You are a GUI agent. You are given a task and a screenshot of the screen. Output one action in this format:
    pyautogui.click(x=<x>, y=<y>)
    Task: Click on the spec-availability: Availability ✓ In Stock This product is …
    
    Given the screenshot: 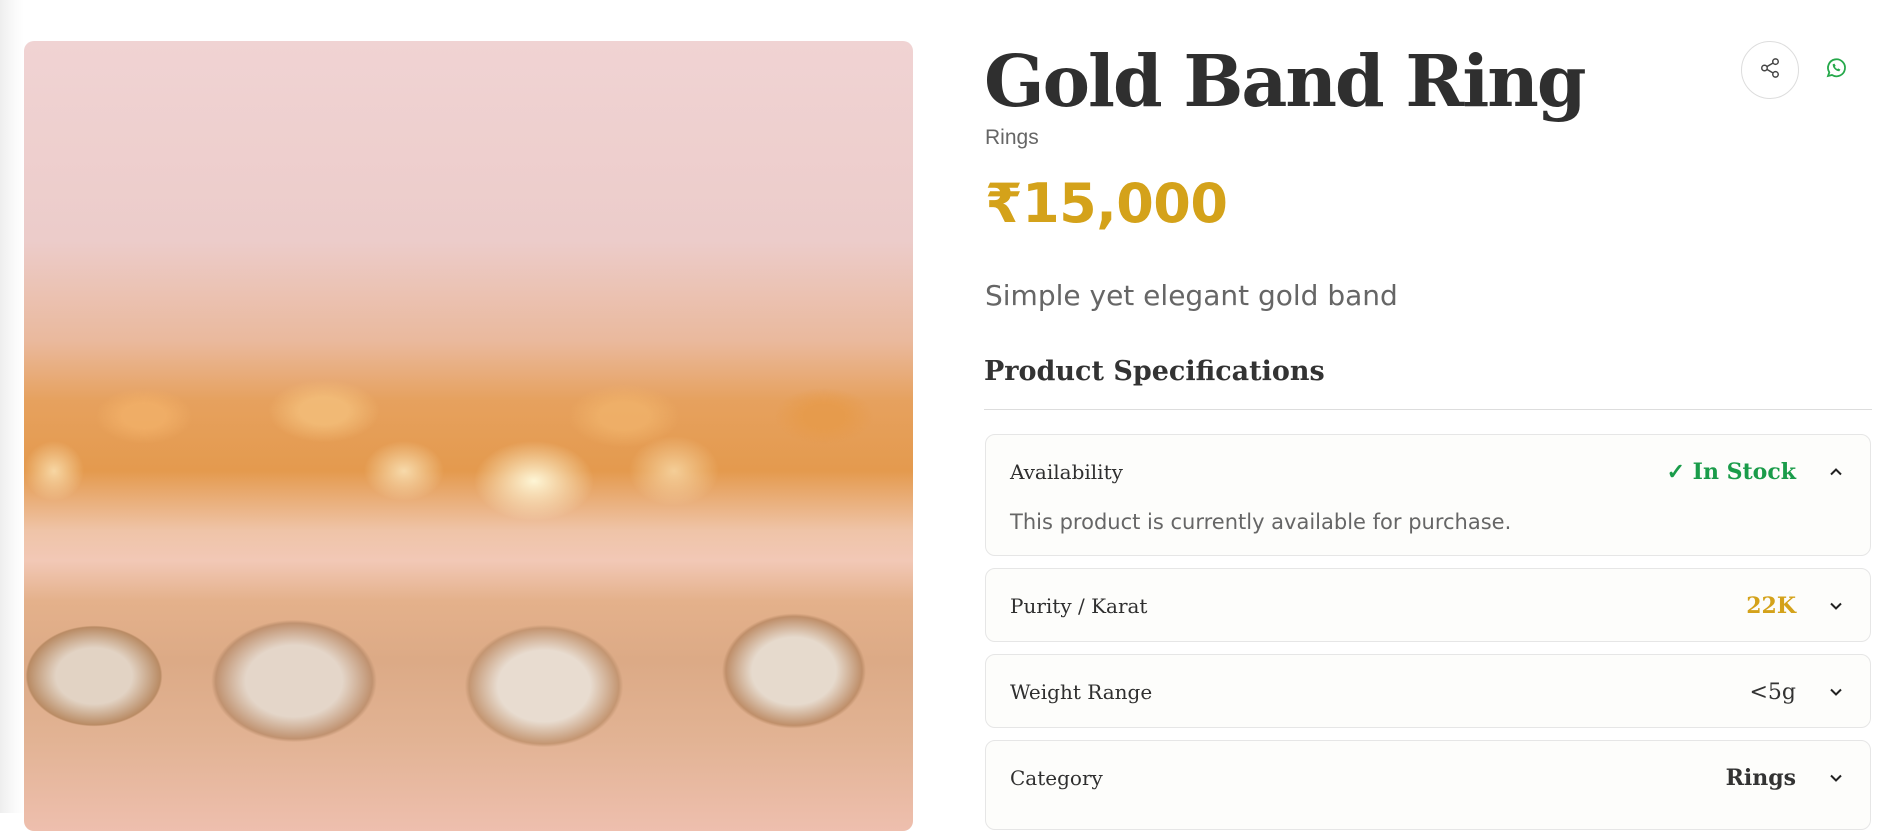 What is the action you would take?
    pyautogui.click(x=1428, y=495)
    